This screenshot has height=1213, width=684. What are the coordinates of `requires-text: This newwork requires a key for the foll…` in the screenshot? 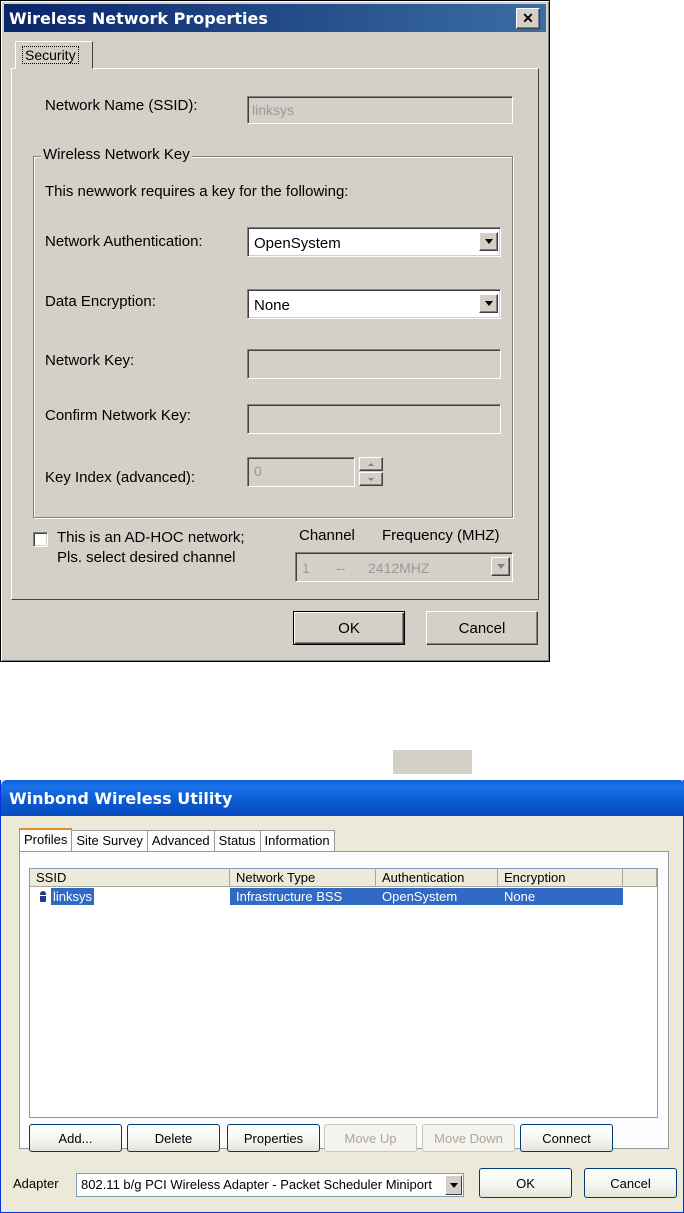 It's located at (197, 191).